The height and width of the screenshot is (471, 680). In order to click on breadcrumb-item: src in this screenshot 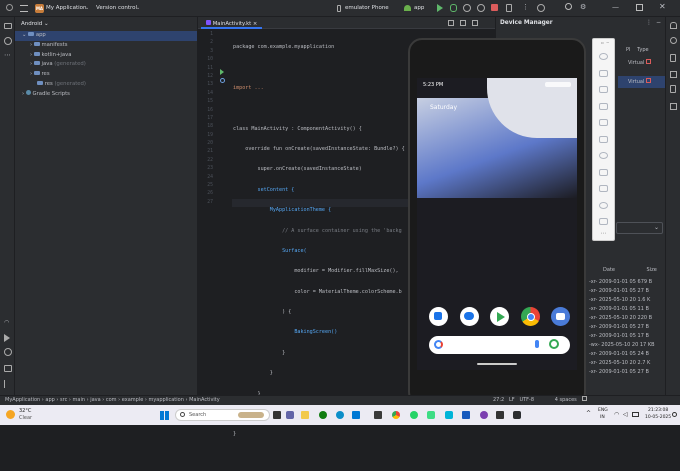, I will do `click(63, 400)`.